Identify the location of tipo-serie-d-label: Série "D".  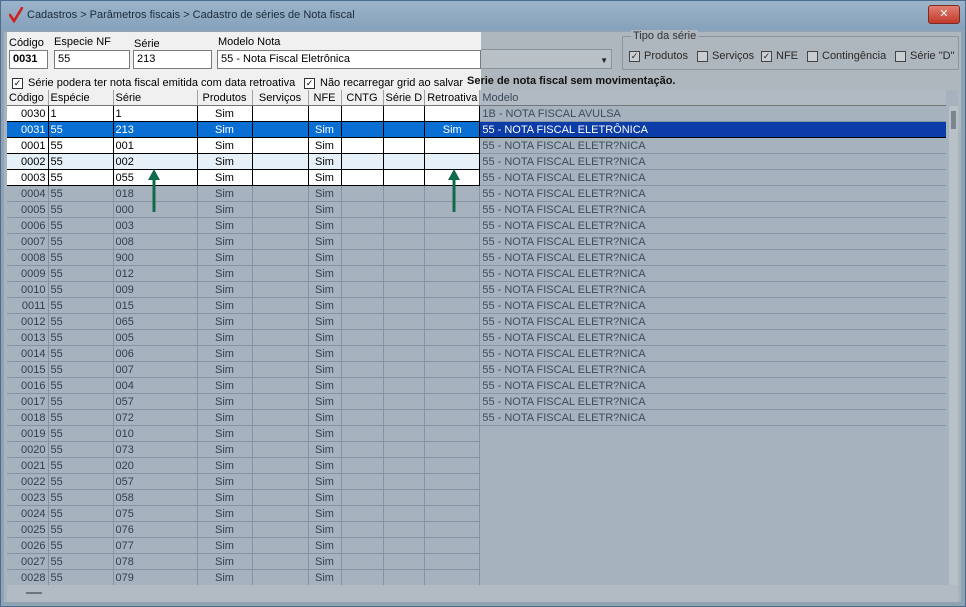
(932, 56).